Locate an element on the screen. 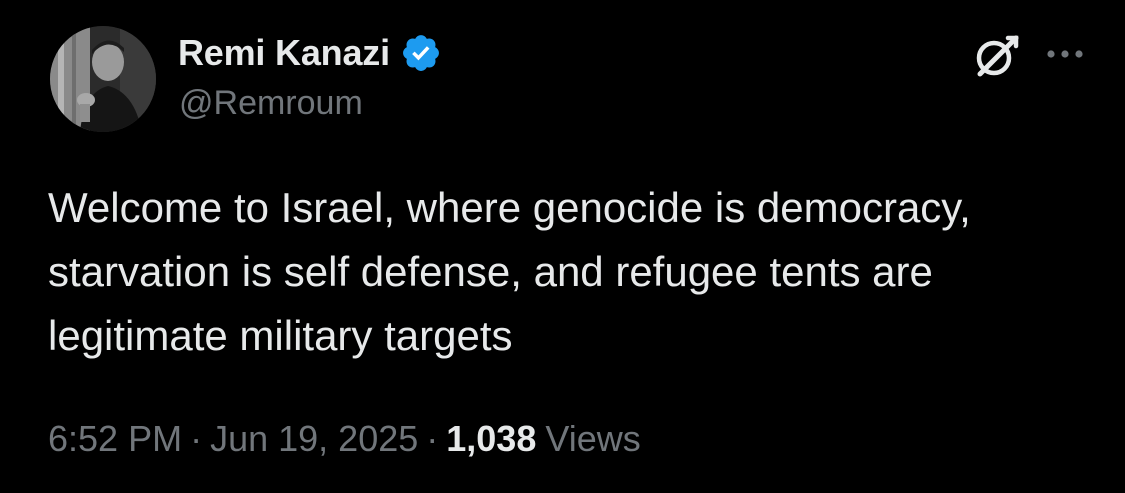 Image resolution: width=1125 pixels, height=493 pixels. tweet-time: 6:52 PM is located at coordinates (115, 439).